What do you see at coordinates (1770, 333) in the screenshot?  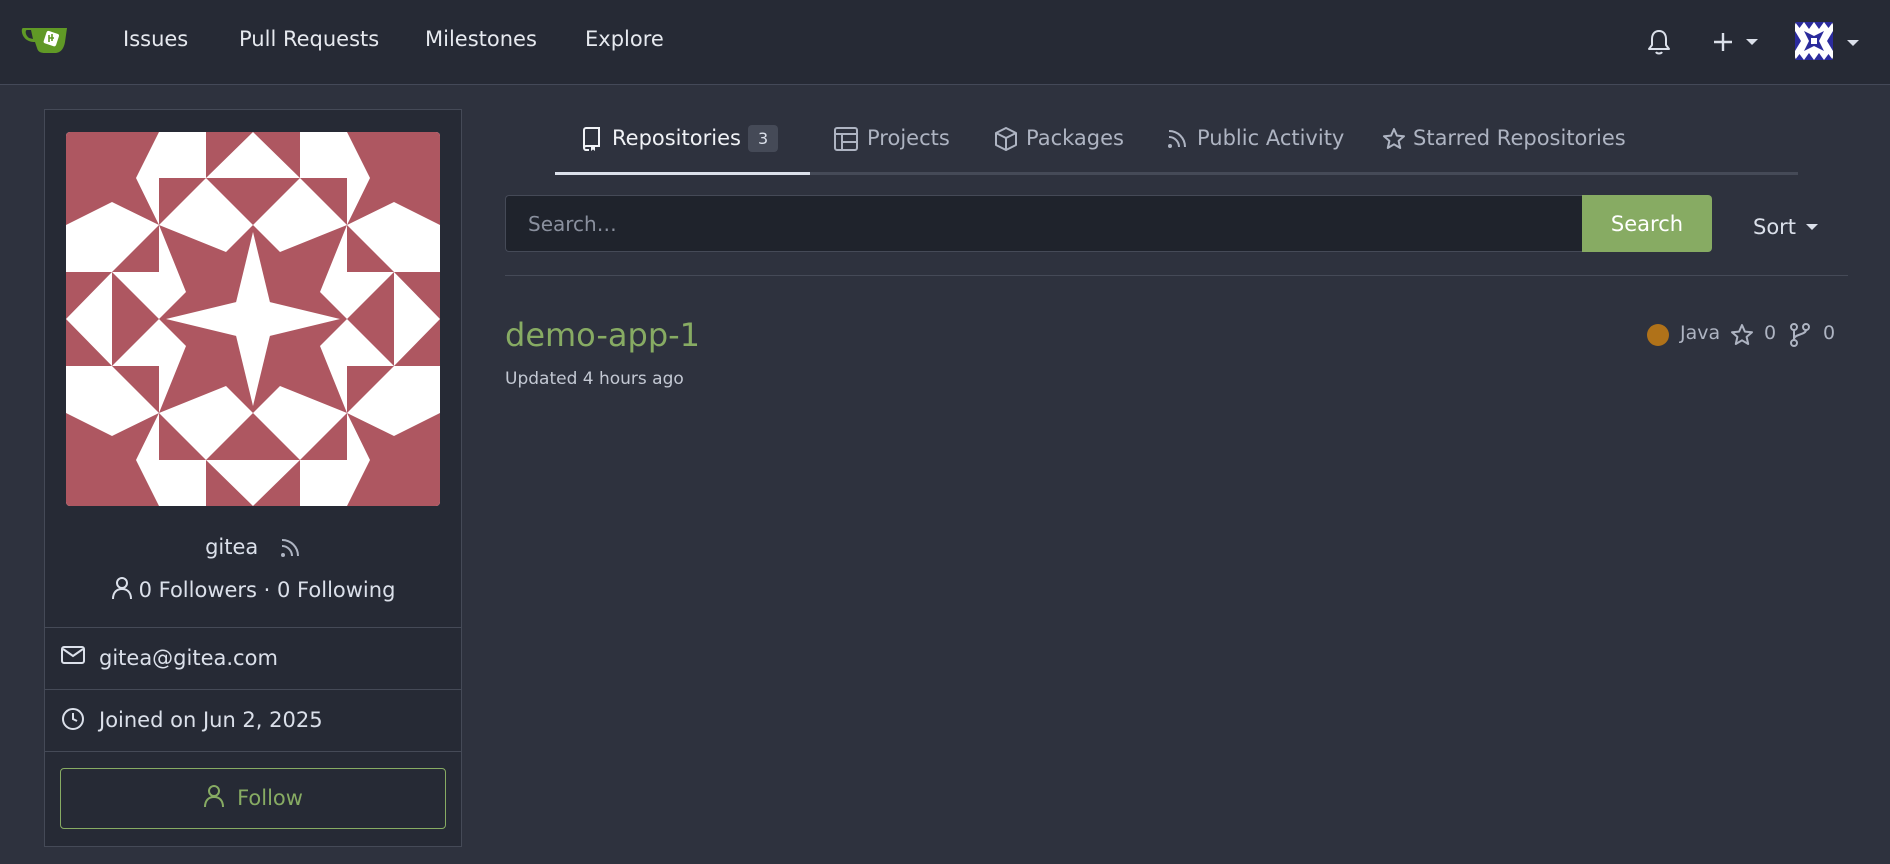 I see `repo-star-count: 0` at bounding box center [1770, 333].